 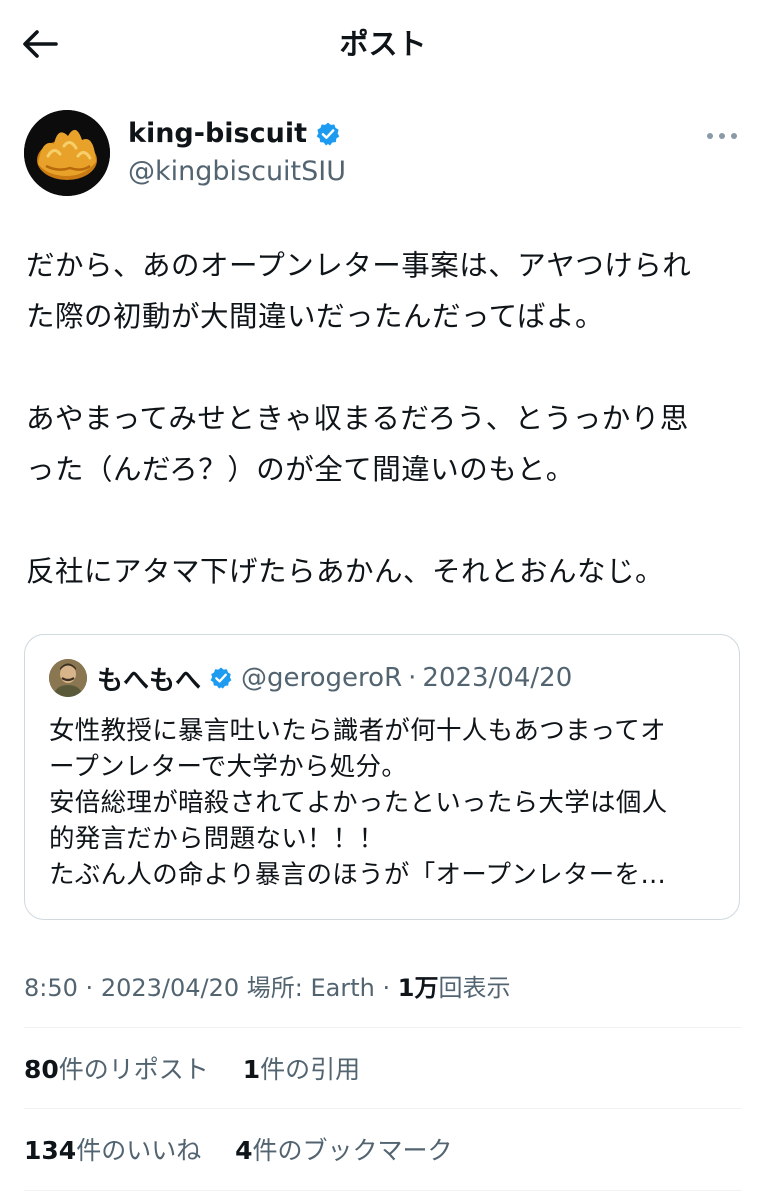 I want to click on reposts-label: 件のリポスト, so click(x=133, y=1069).